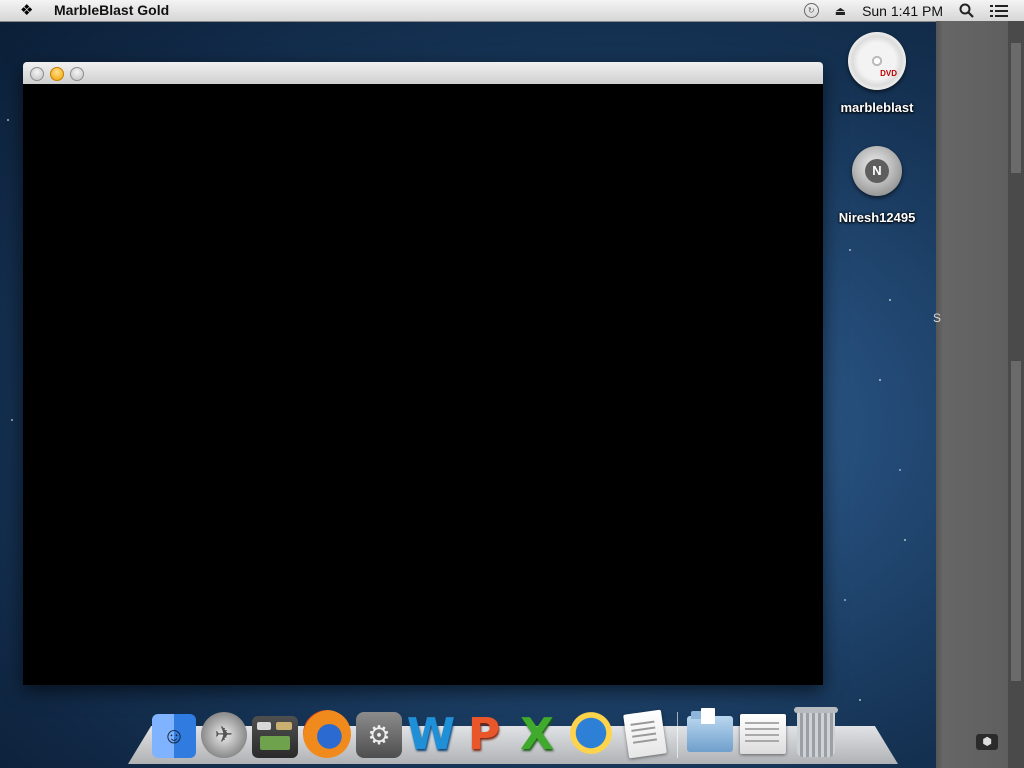 The image size is (1024, 768). I want to click on finder-icon: ☺, so click(174, 736).